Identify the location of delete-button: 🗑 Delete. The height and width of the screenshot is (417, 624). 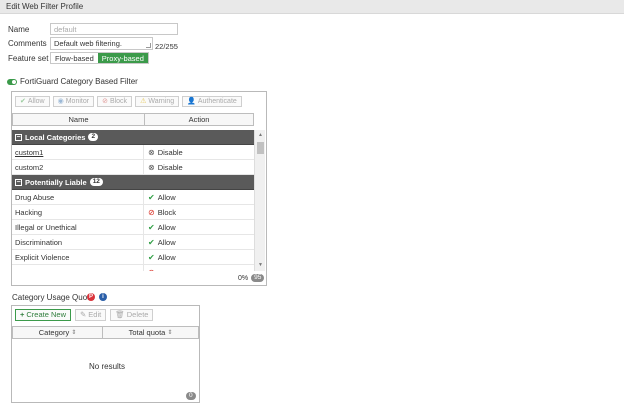
(132, 315).